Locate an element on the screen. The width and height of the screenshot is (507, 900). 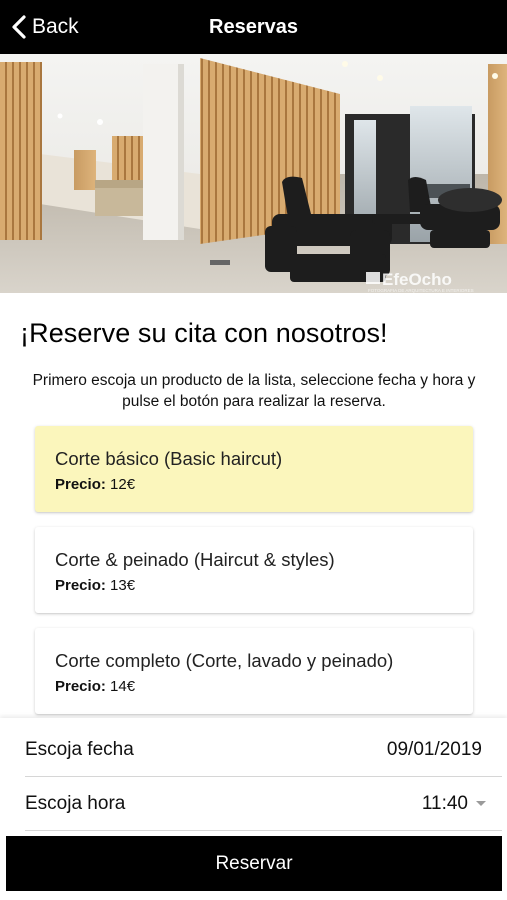
back-button: Back is located at coordinates (44, 27).